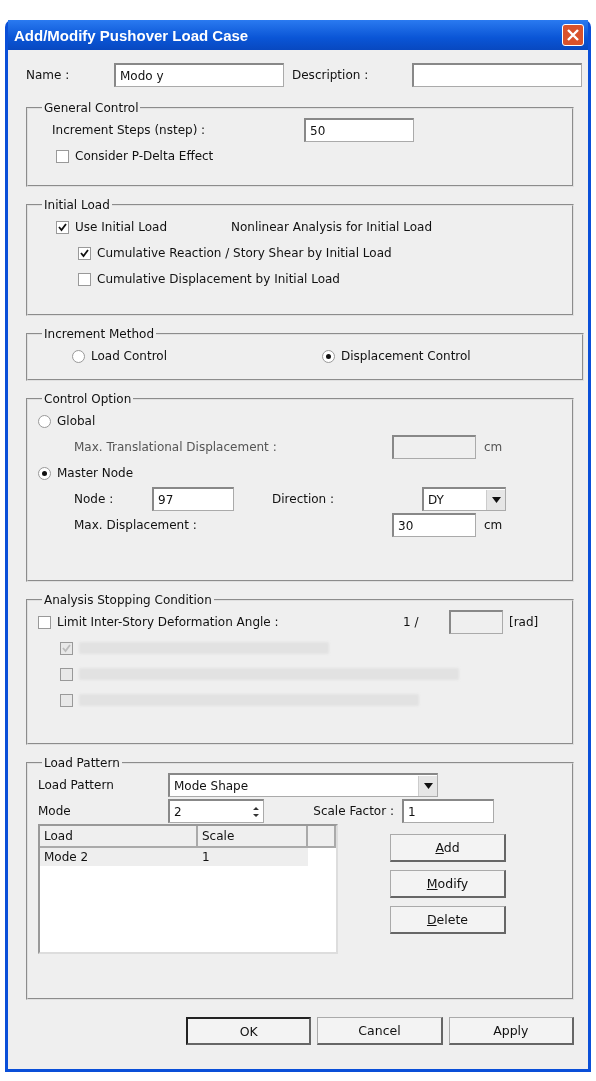 The image size is (596, 1081). Describe the element at coordinates (128, 600) in the screenshot. I see `group-title: Analysis Stopping Condition` at that location.